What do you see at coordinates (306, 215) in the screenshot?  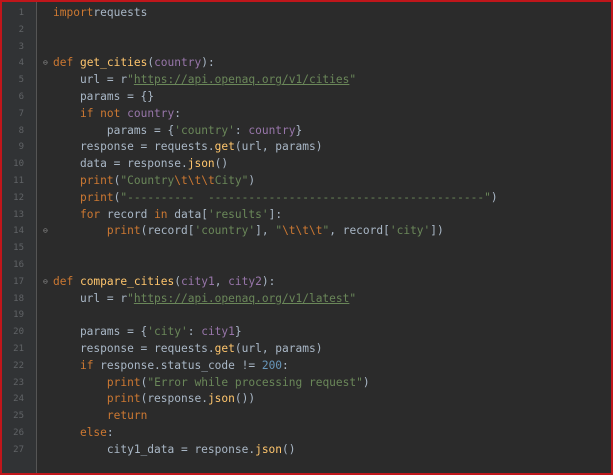 I see `code-line: 13 for record in data['results']:` at bounding box center [306, 215].